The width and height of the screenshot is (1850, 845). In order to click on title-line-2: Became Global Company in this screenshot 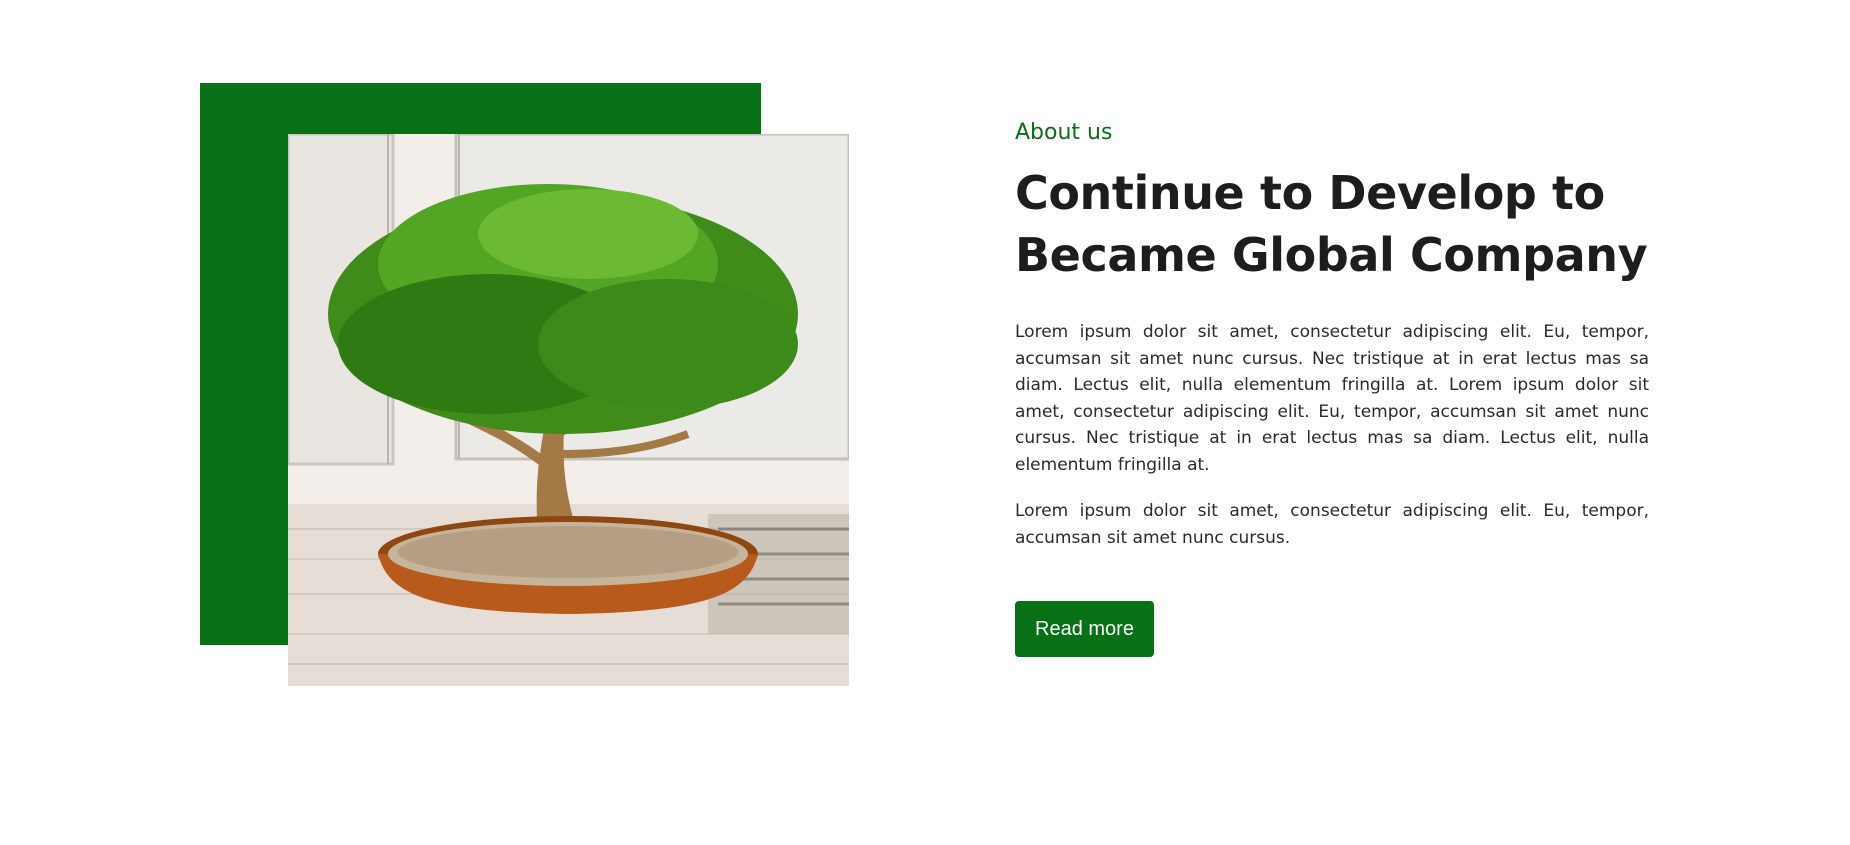, I will do `click(1331, 255)`.